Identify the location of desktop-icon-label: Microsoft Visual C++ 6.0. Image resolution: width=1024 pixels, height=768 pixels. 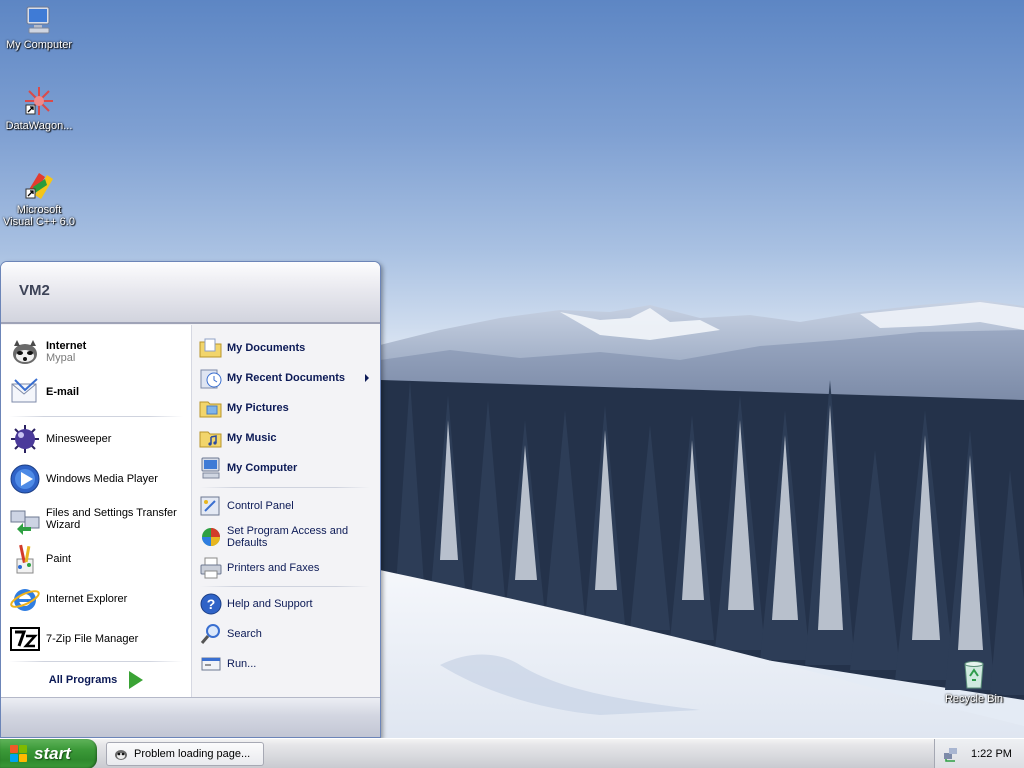
(39, 216).